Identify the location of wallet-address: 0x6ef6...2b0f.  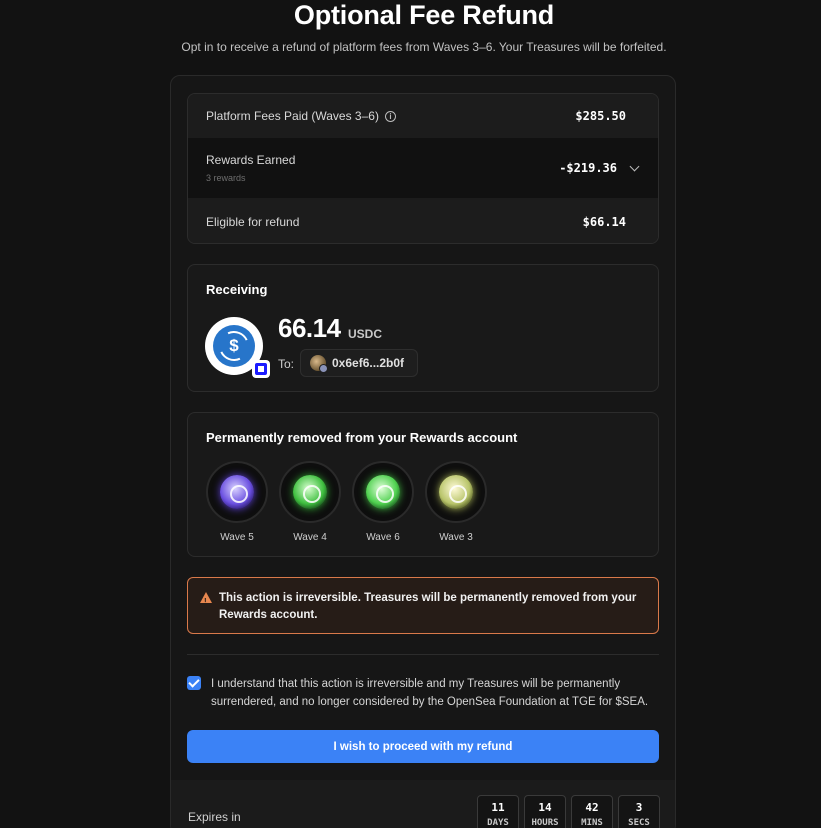
(368, 363).